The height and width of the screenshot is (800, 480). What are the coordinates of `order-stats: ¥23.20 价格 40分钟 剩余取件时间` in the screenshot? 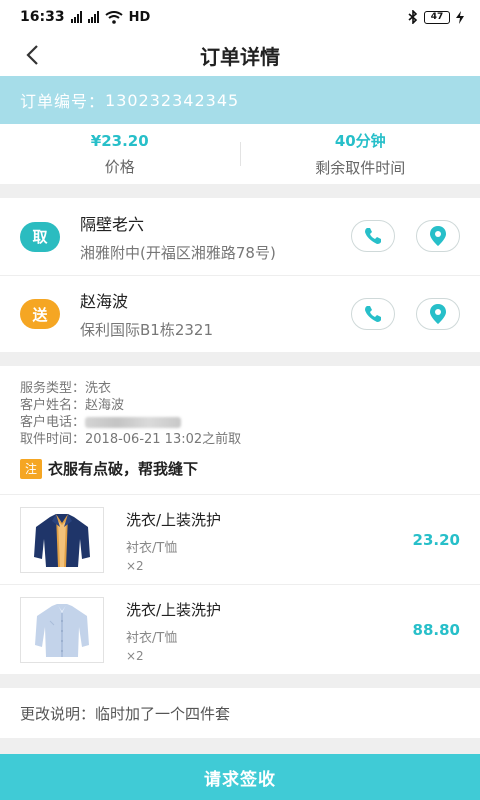 It's located at (240, 154).